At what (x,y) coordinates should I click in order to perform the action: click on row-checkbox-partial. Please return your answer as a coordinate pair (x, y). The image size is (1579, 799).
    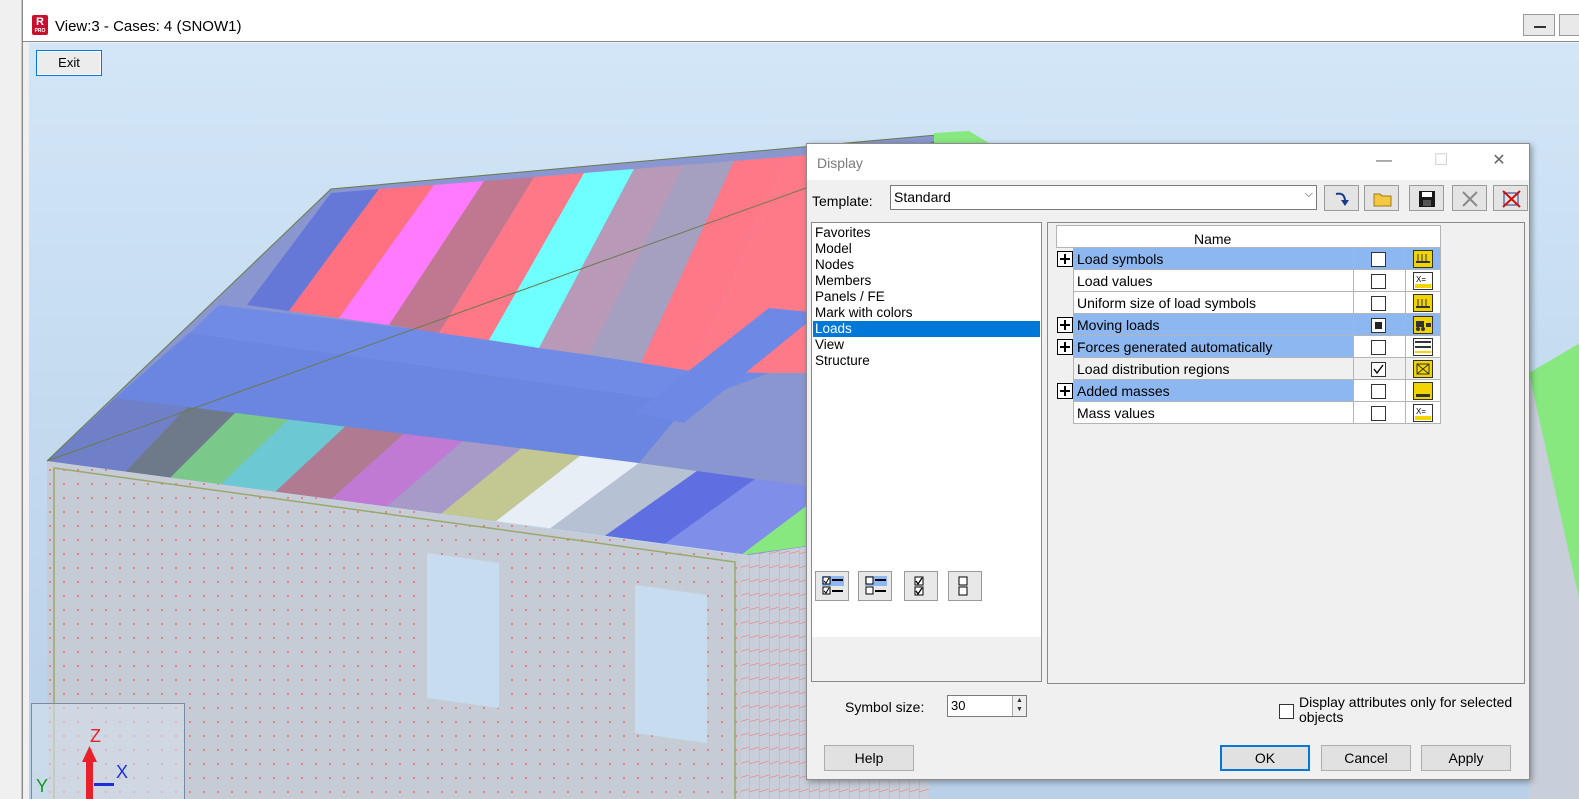
    Looking at the image, I should click on (1378, 325).